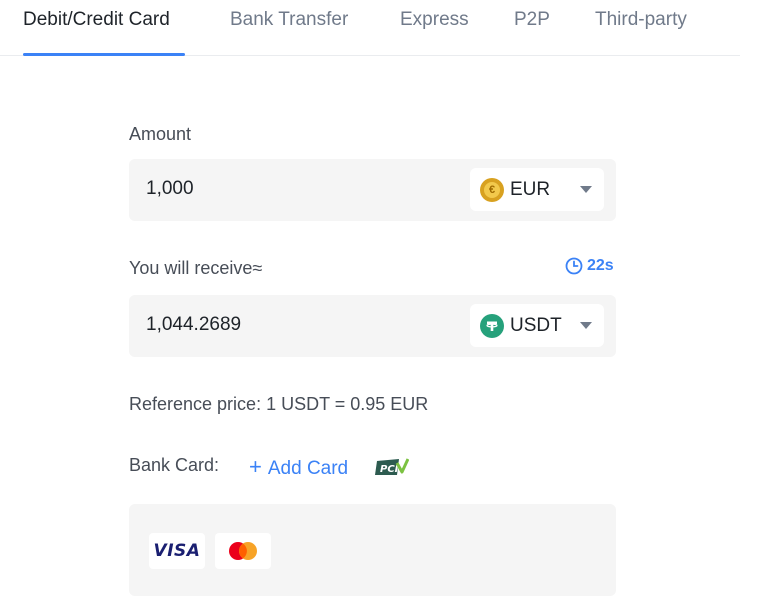  I want to click on clock-icon, so click(574, 266).